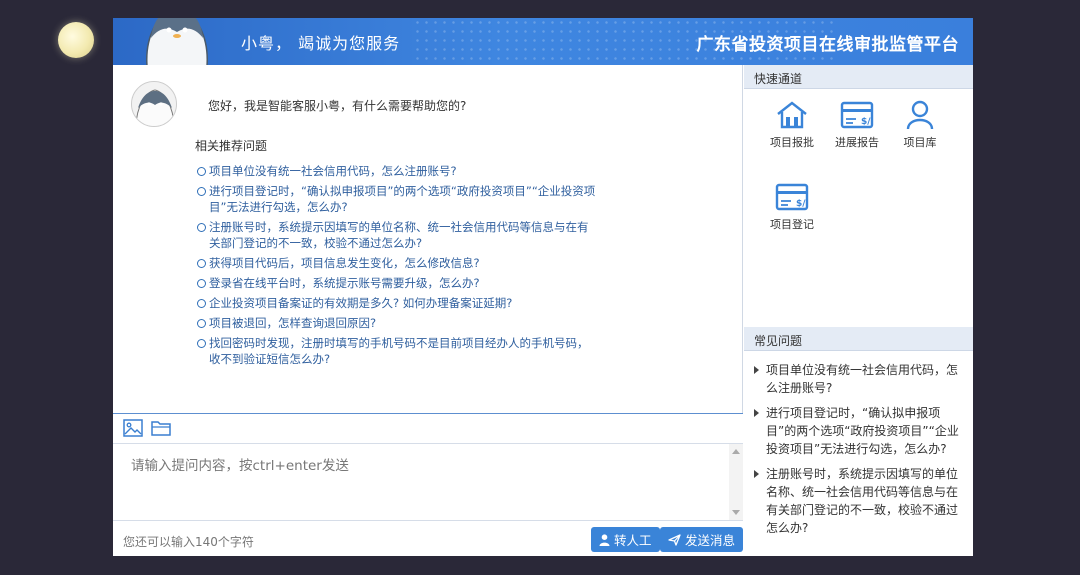 This screenshot has height=575, width=1080. I want to click on message-input, so click(419, 482).